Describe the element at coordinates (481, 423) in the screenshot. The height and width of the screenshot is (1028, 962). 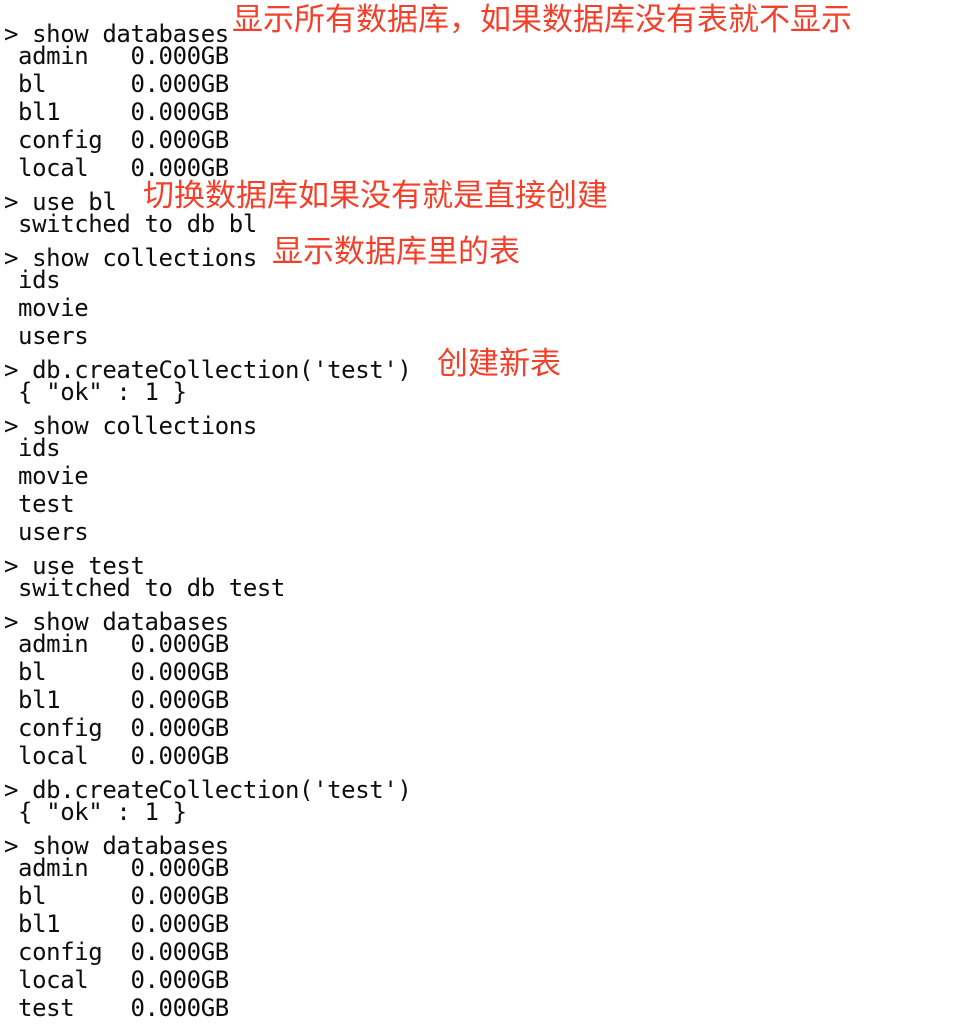
I see `terminal-prompt-line: [> show collections` at that location.